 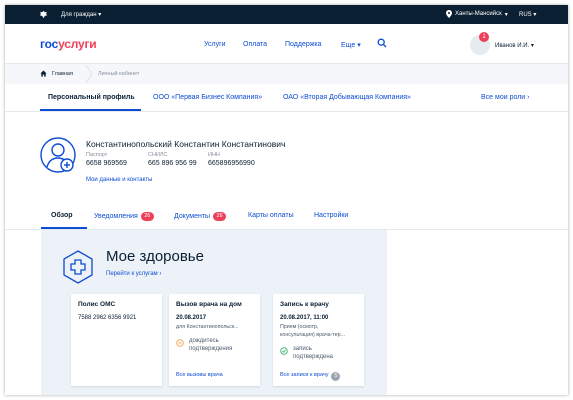 I want to click on inn-label: ИНН, so click(x=214, y=155).